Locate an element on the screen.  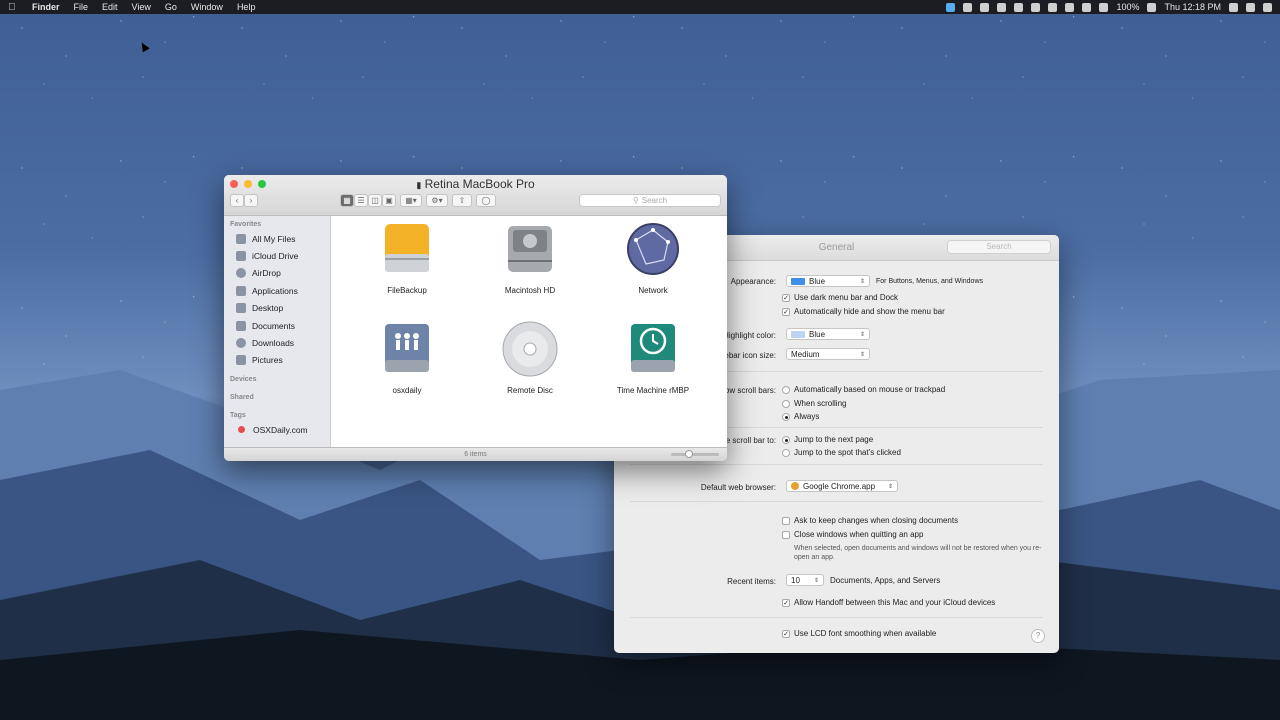
all-files-icon is located at coordinates (241, 238).